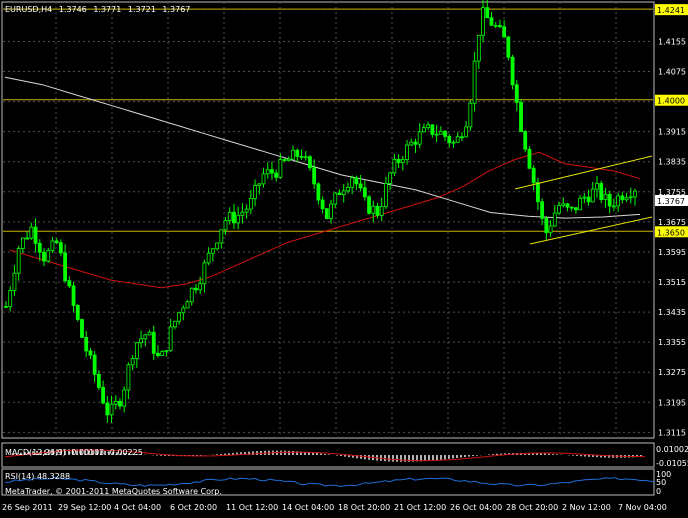 The width and height of the screenshot is (688, 518). Describe the element at coordinates (672, 449) in the screenshot. I see `macd-axis-top: 0.01002` at that location.